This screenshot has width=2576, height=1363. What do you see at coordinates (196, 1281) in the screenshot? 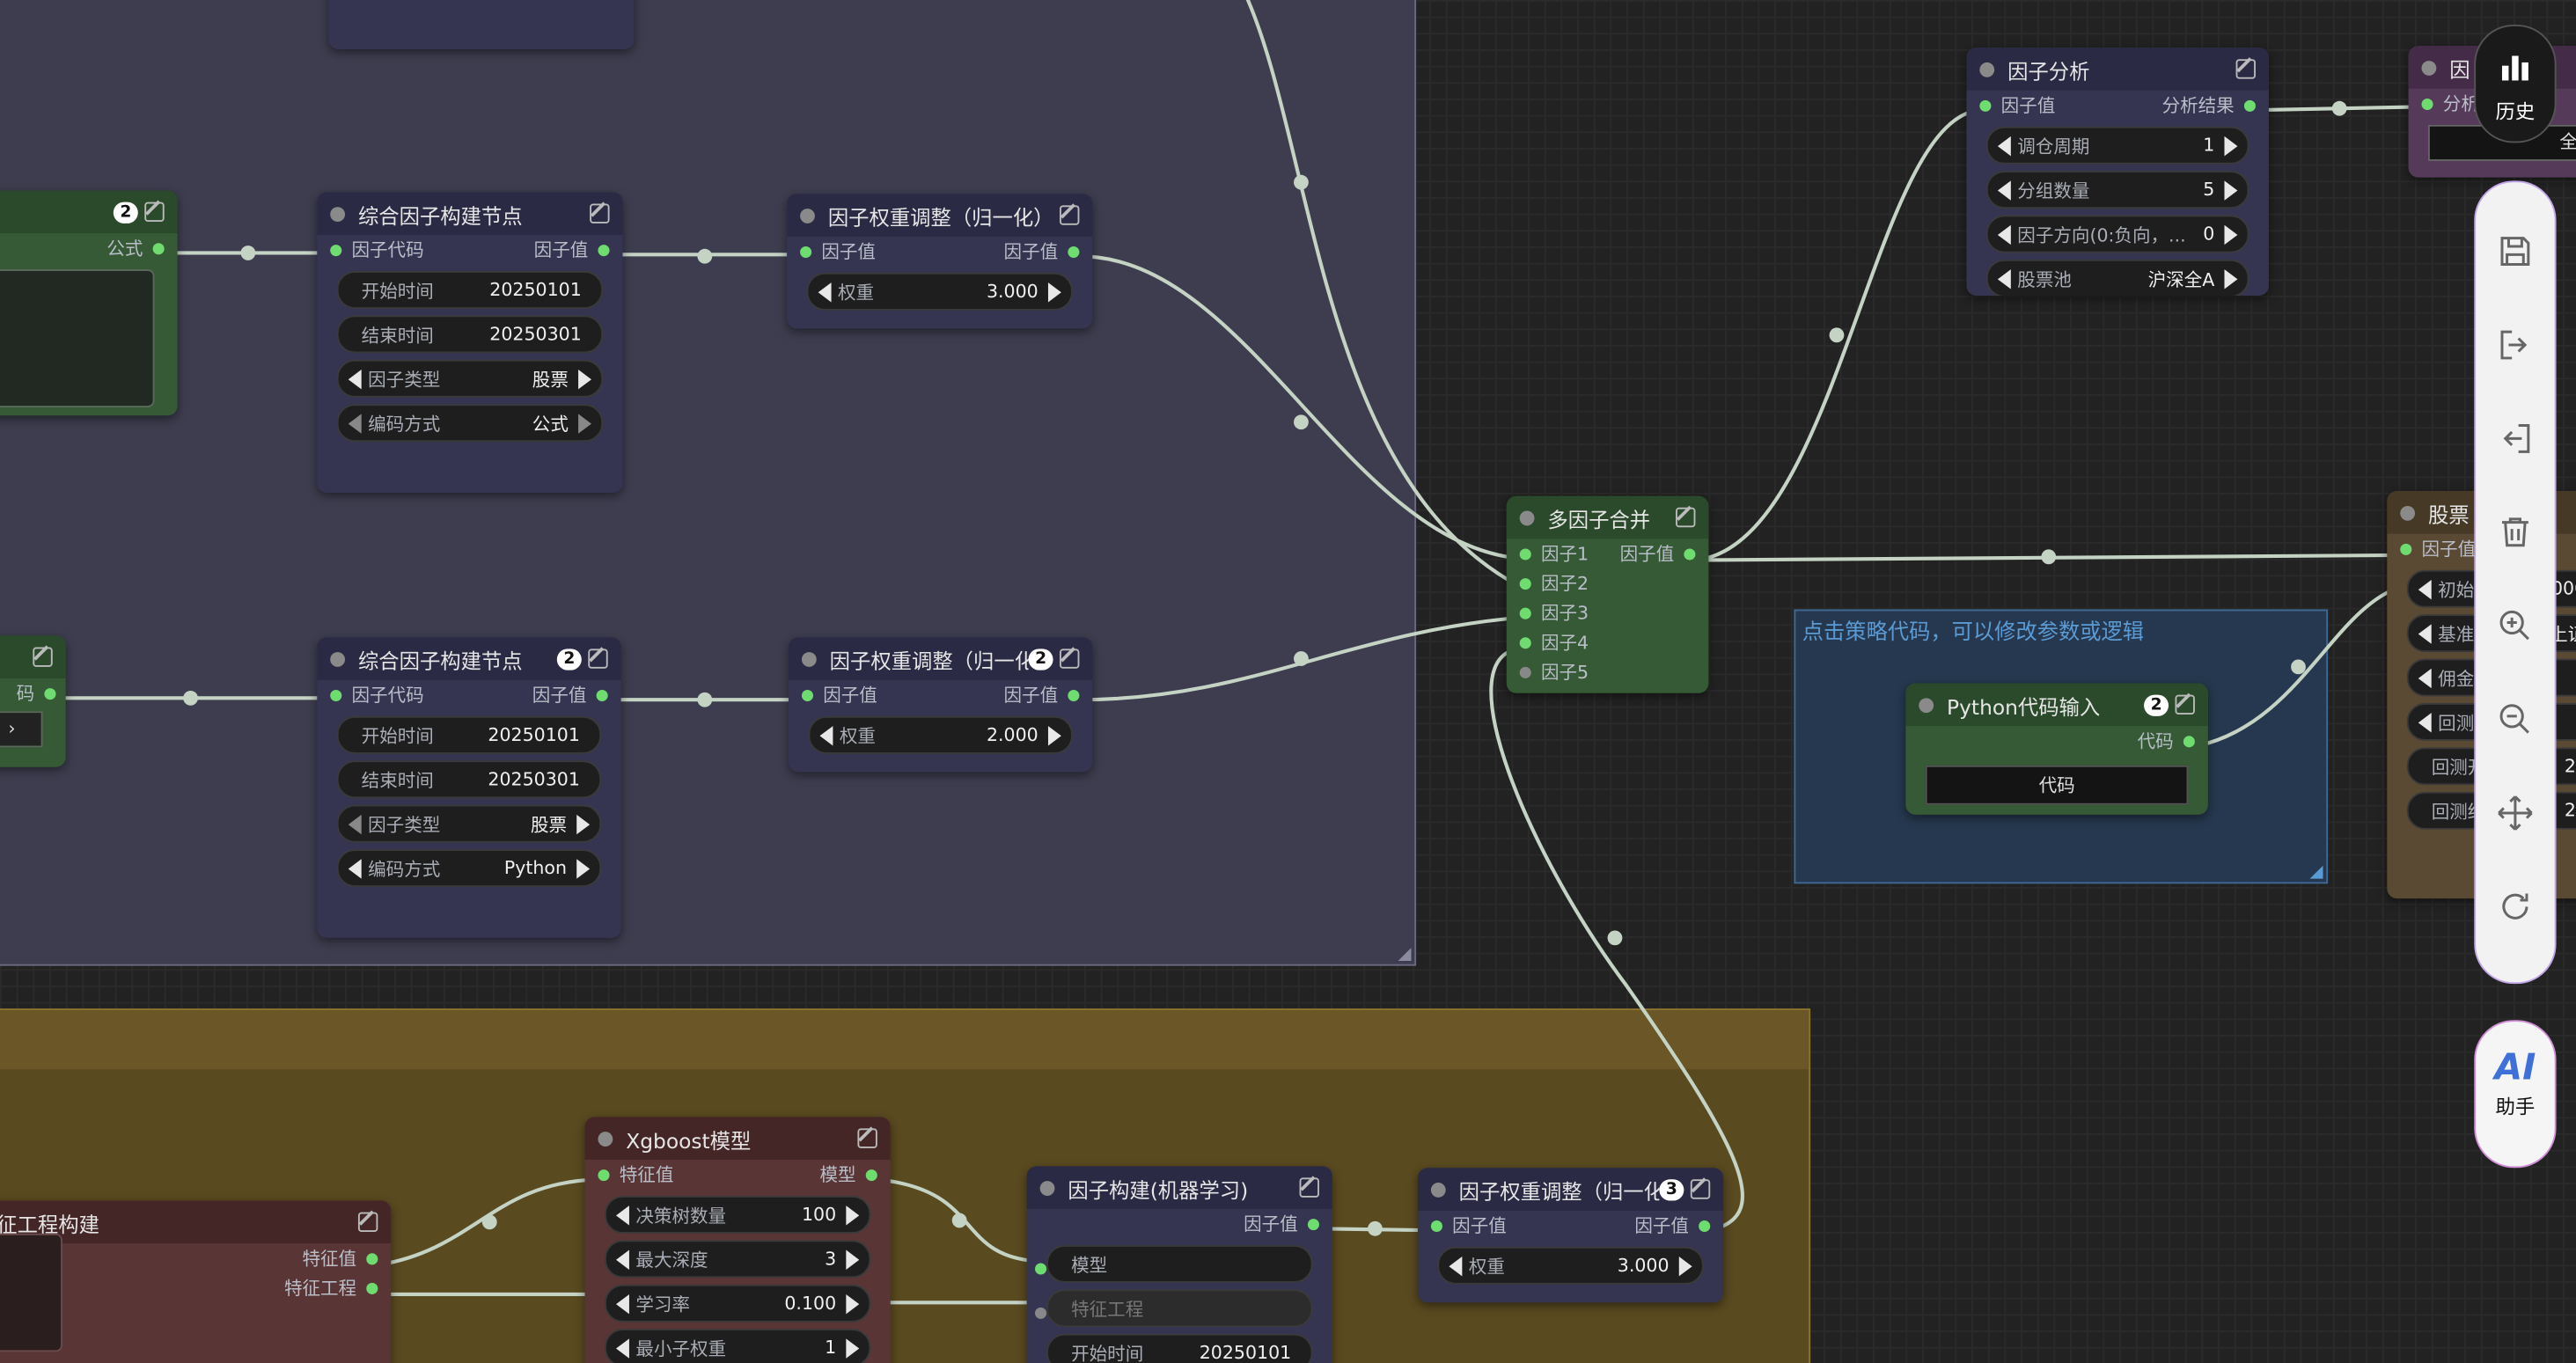
I see `node-feature-engineering: 征工程构建 特征值 特征工程` at bounding box center [196, 1281].